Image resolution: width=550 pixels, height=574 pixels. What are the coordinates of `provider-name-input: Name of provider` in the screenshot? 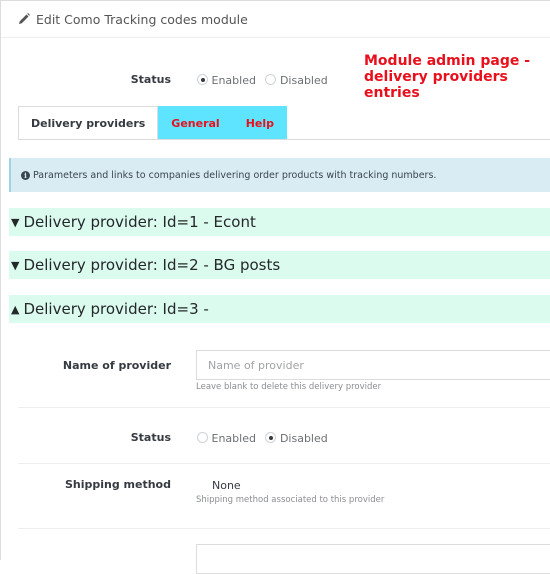 It's located at (373, 365).